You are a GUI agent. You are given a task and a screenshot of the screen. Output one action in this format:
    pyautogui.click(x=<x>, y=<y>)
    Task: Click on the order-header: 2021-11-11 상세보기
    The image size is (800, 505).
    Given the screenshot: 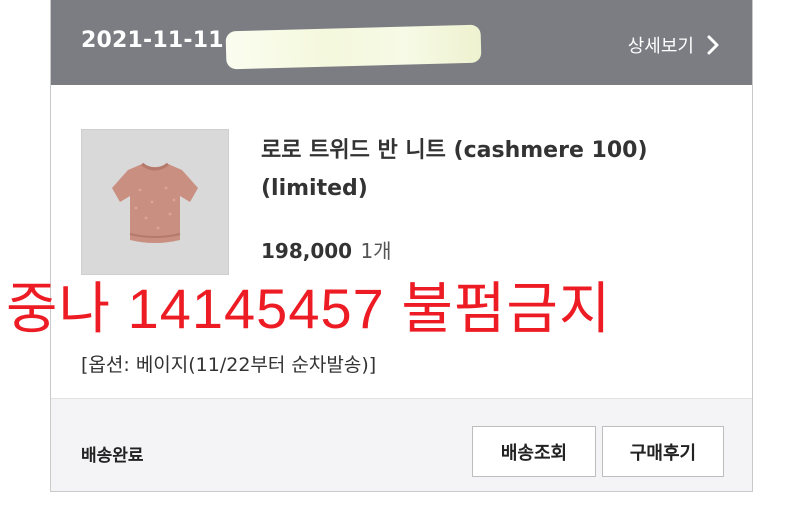 What is the action you would take?
    pyautogui.click(x=401, y=42)
    